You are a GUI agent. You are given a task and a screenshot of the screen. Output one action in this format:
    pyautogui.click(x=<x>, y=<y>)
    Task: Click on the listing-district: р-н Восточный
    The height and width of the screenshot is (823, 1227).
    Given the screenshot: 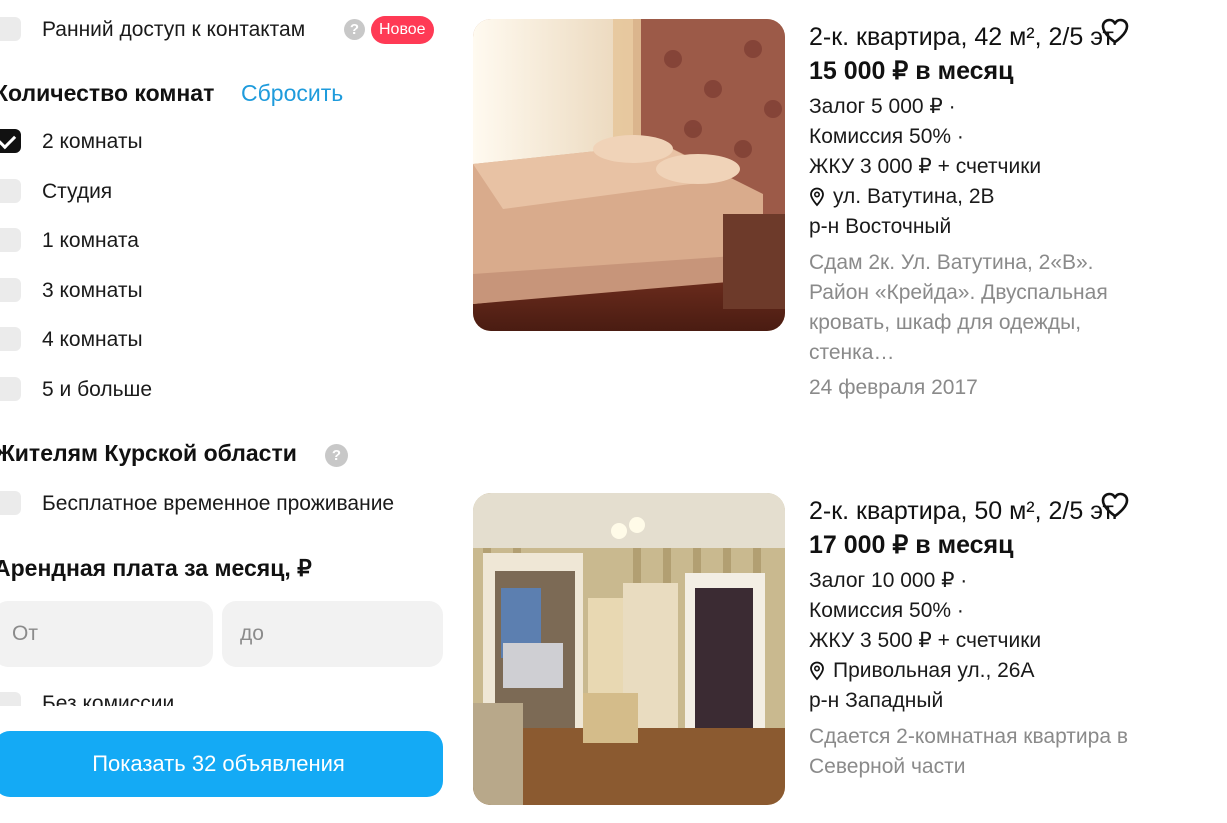 What is the action you would take?
    pyautogui.click(x=880, y=226)
    